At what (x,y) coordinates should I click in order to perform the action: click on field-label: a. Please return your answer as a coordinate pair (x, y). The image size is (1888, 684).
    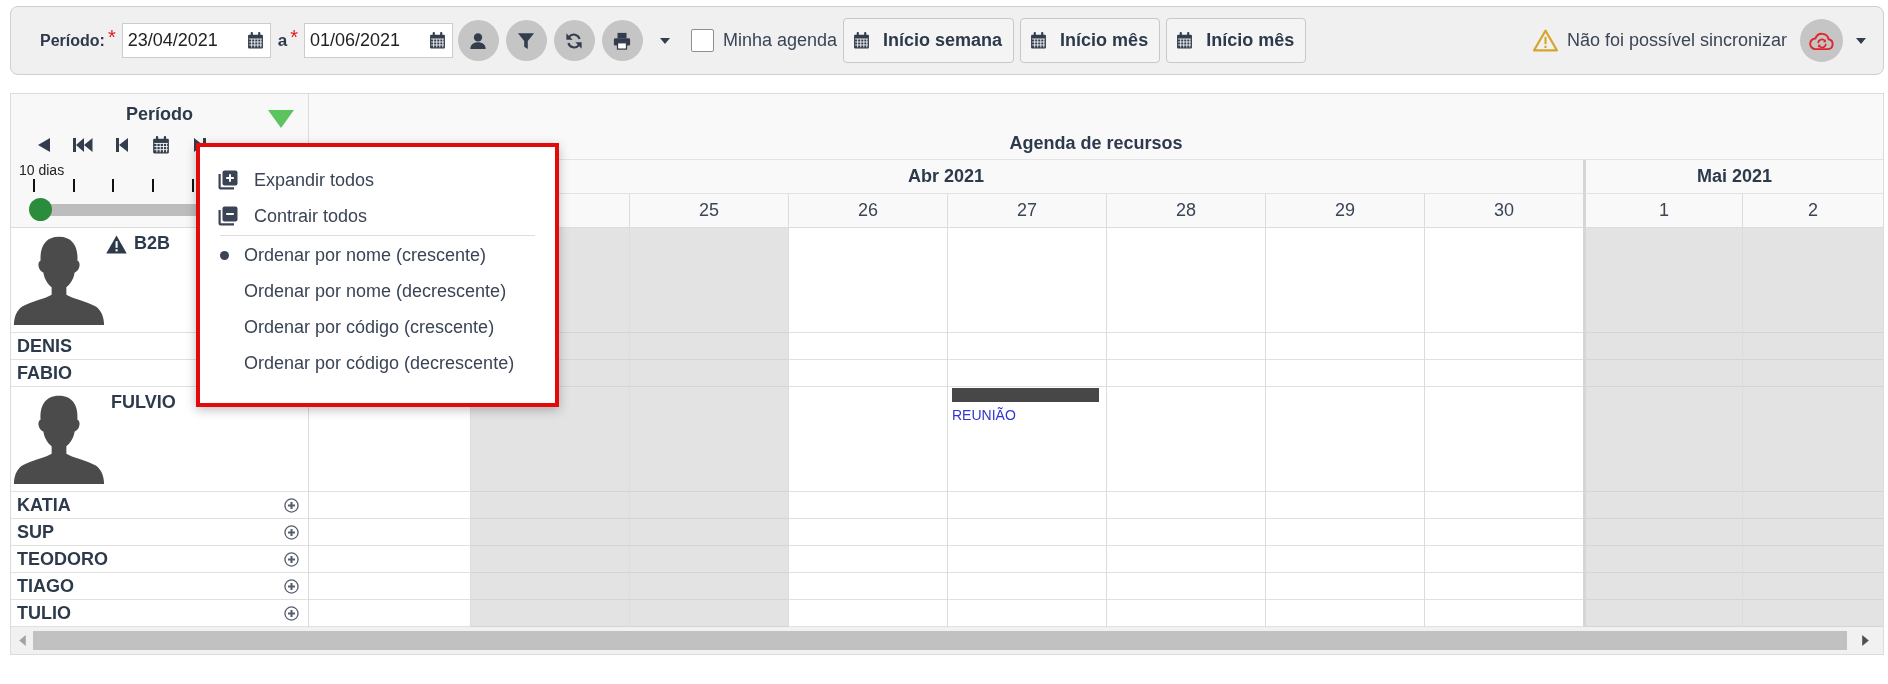
    Looking at the image, I should click on (282, 40).